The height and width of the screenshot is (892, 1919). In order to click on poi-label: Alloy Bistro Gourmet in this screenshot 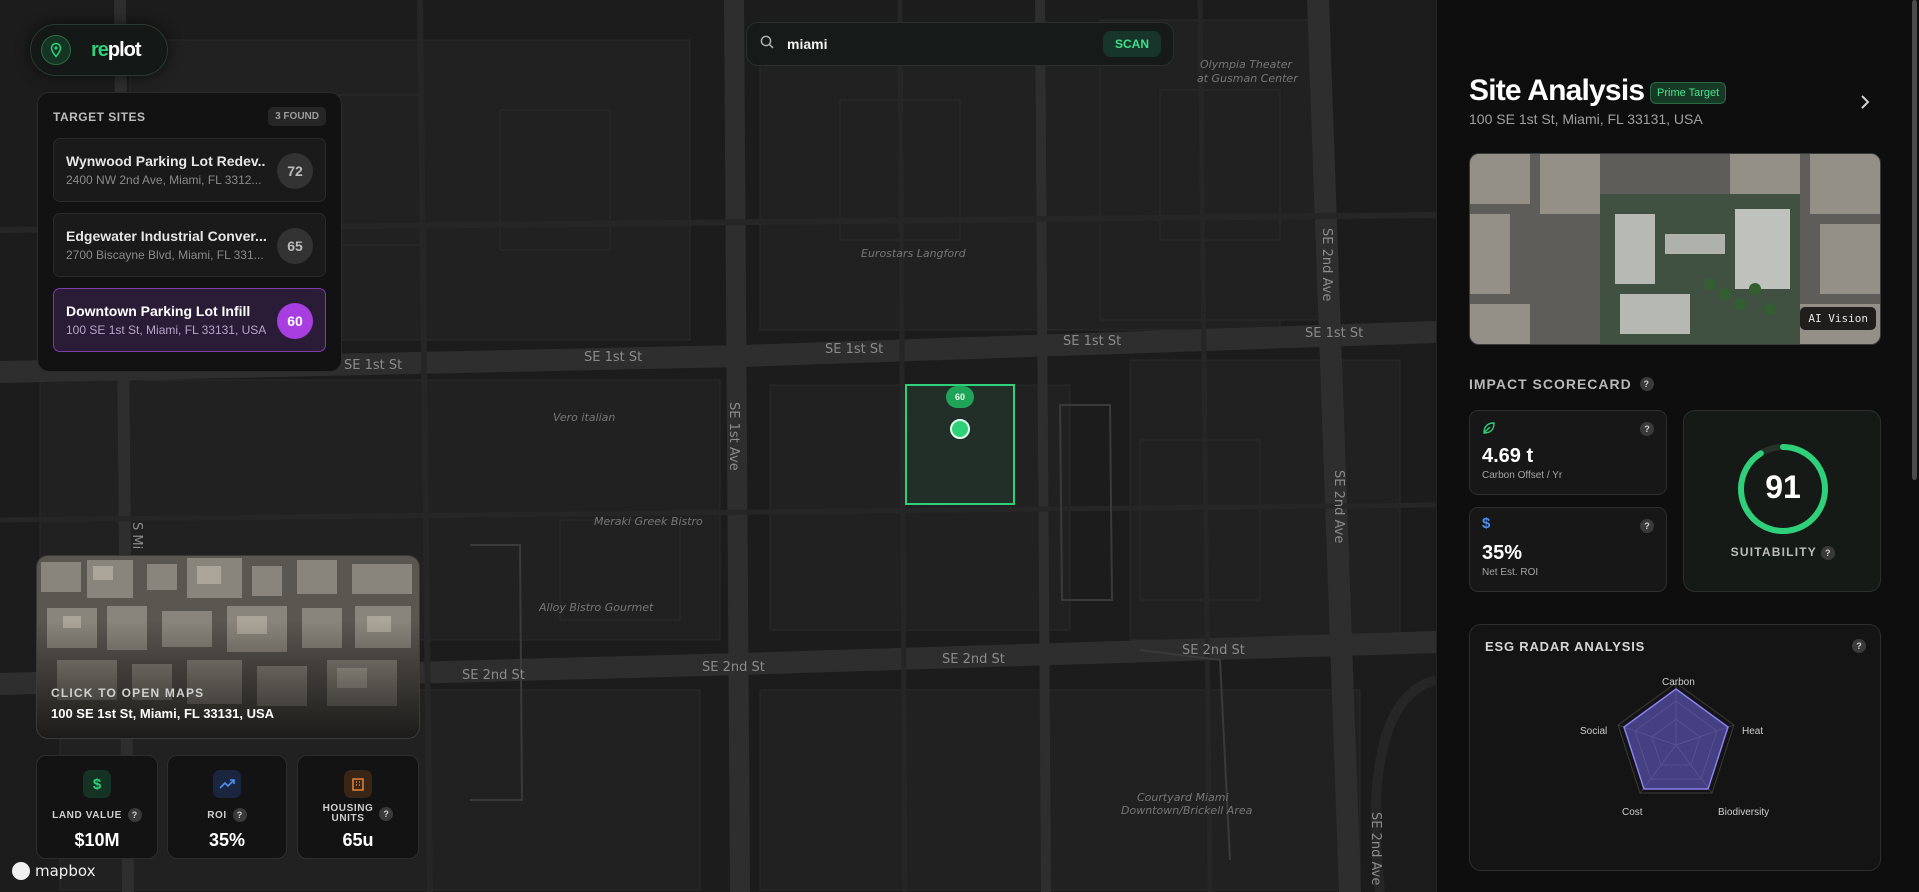, I will do `click(596, 607)`.